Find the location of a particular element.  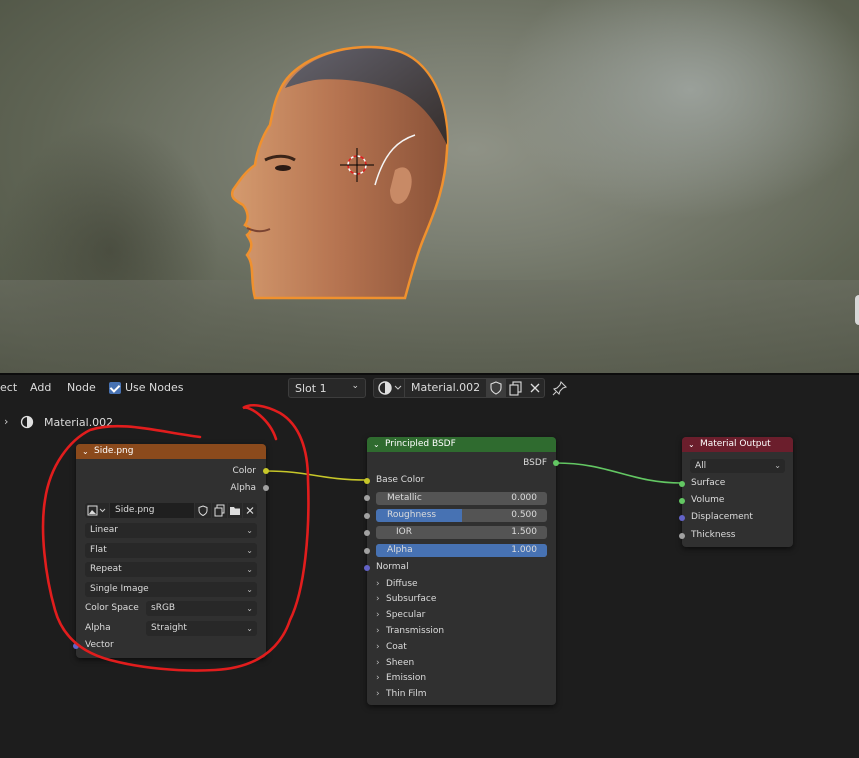

source-value: Single Image is located at coordinates (119, 589).